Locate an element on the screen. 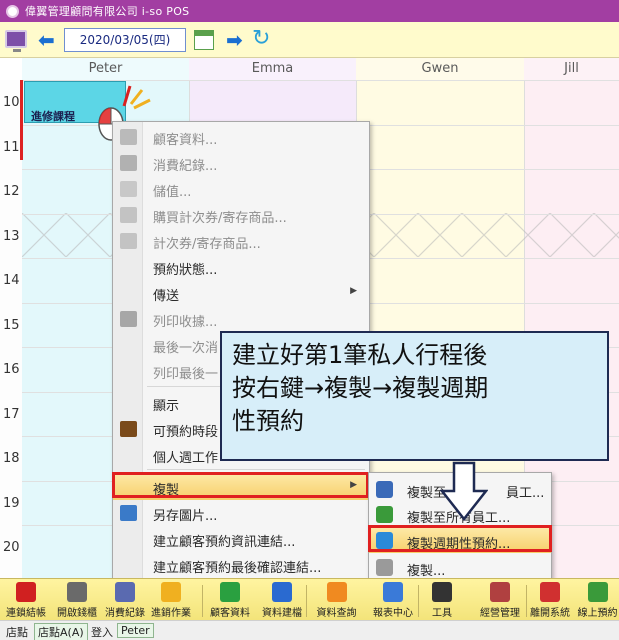 The image size is (619, 640). nav-button-label: 消費紀錄 is located at coordinates (125, 613).